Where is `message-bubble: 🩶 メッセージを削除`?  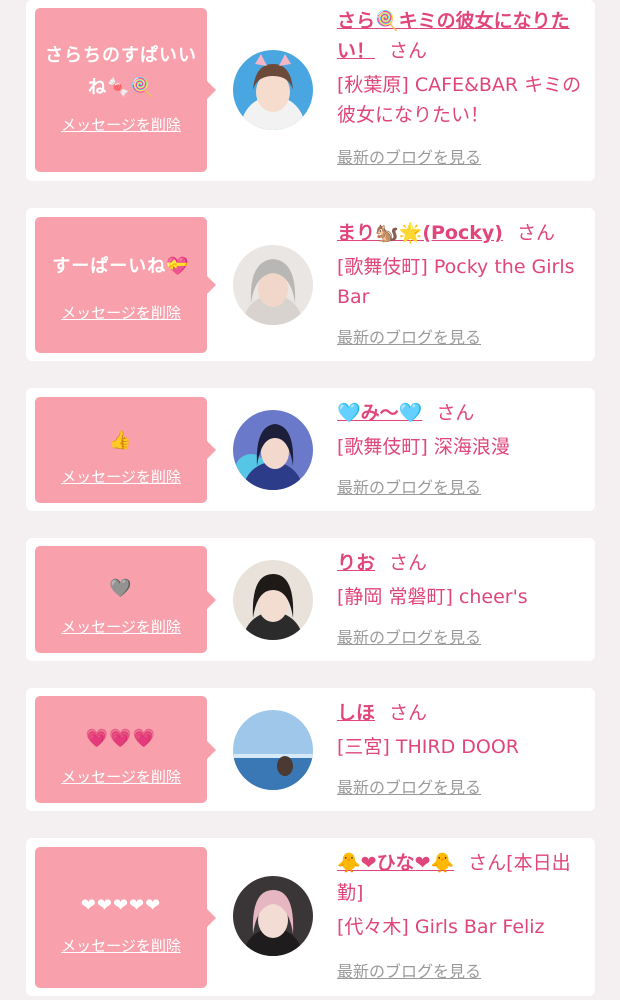
message-bubble: 🩶 メッセージを削除 is located at coordinates (125, 599).